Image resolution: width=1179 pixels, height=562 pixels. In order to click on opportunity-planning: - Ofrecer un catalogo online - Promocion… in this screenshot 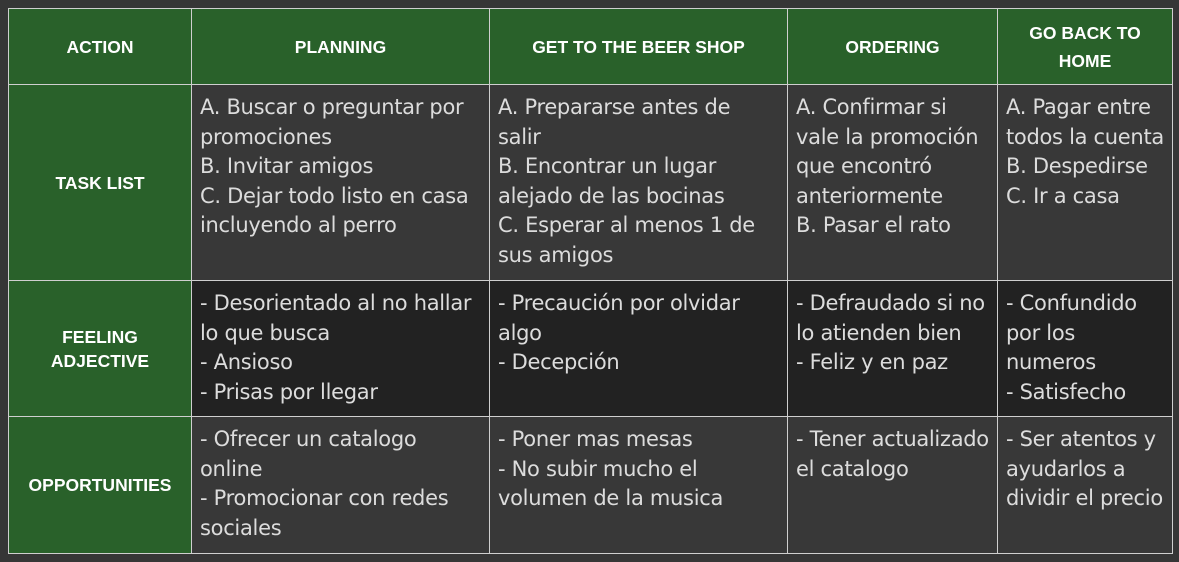, I will do `click(340, 485)`.